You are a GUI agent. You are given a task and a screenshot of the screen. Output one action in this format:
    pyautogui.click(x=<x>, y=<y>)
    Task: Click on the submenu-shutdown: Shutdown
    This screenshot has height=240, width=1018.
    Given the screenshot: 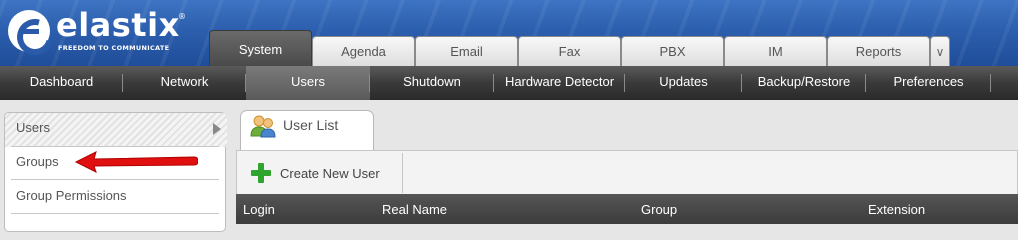 What is the action you would take?
    pyautogui.click(x=432, y=83)
    